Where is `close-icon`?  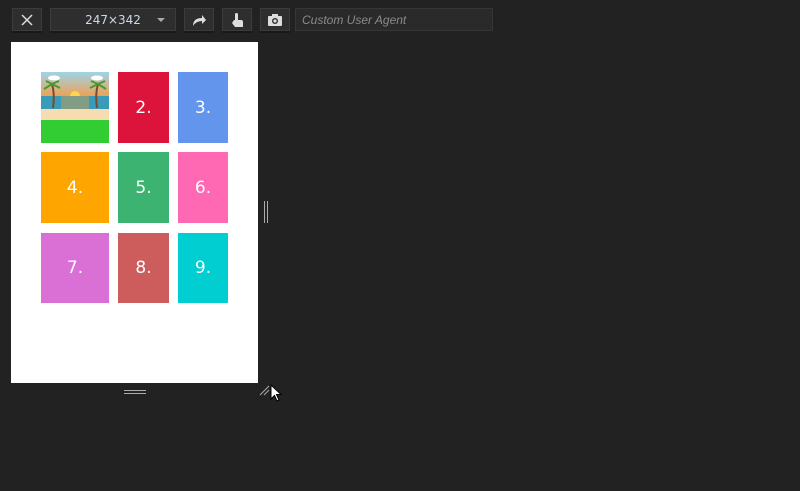
close-icon is located at coordinates (27, 19).